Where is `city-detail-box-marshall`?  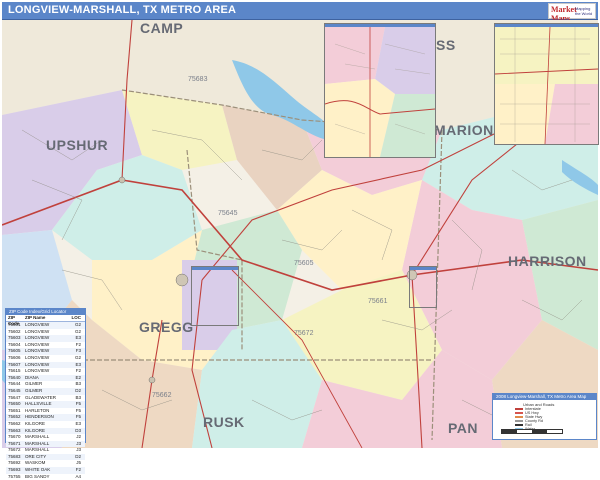 city-detail-box-marshall is located at coordinates (423, 287).